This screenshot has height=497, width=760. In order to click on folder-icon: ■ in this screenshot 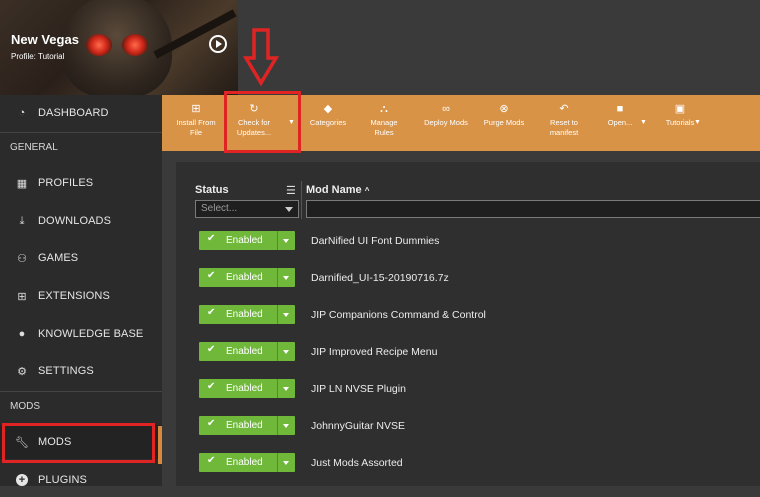, I will do `click(620, 109)`.